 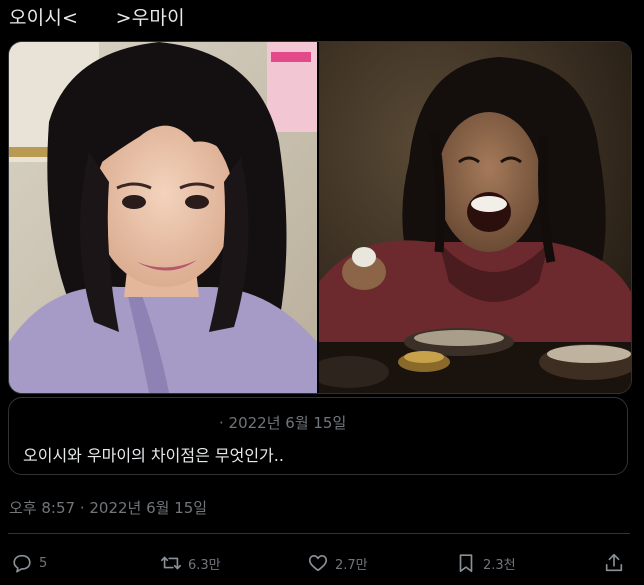 I want to click on reply-count: 5, so click(x=43, y=563).